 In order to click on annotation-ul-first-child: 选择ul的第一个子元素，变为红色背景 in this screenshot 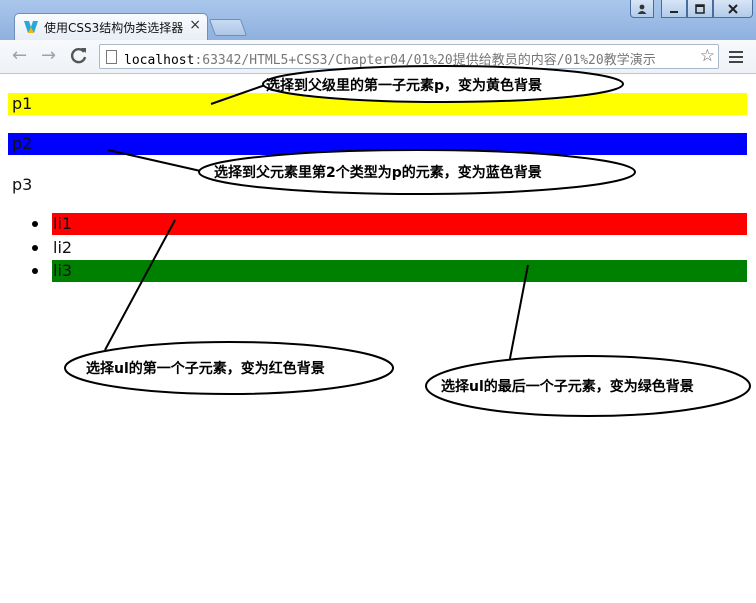, I will do `click(205, 369)`.